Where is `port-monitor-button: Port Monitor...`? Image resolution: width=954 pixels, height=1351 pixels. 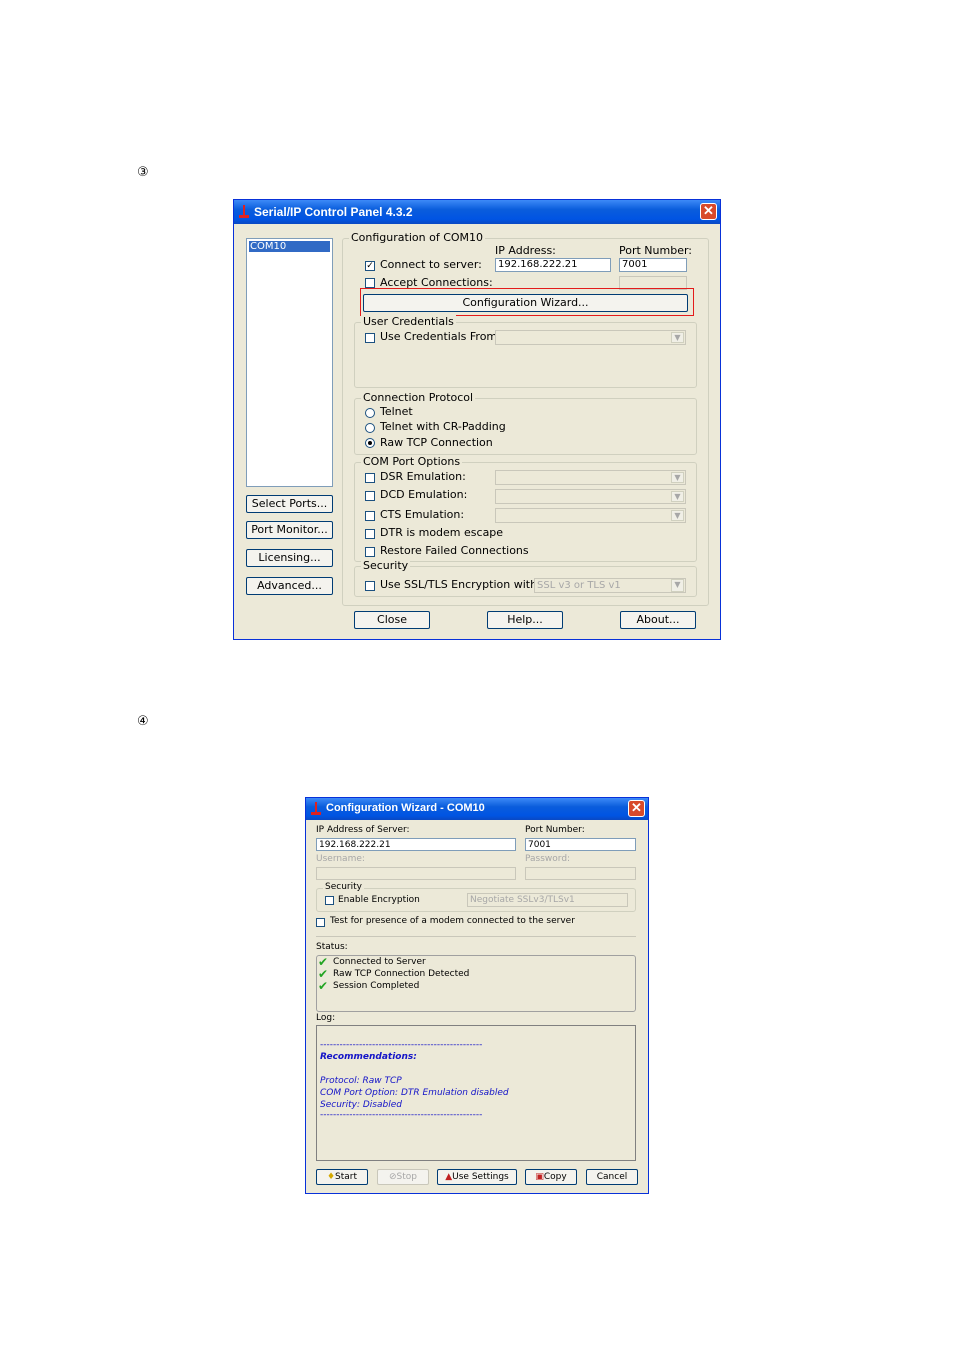 port-monitor-button: Port Monitor... is located at coordinates (289, 530).